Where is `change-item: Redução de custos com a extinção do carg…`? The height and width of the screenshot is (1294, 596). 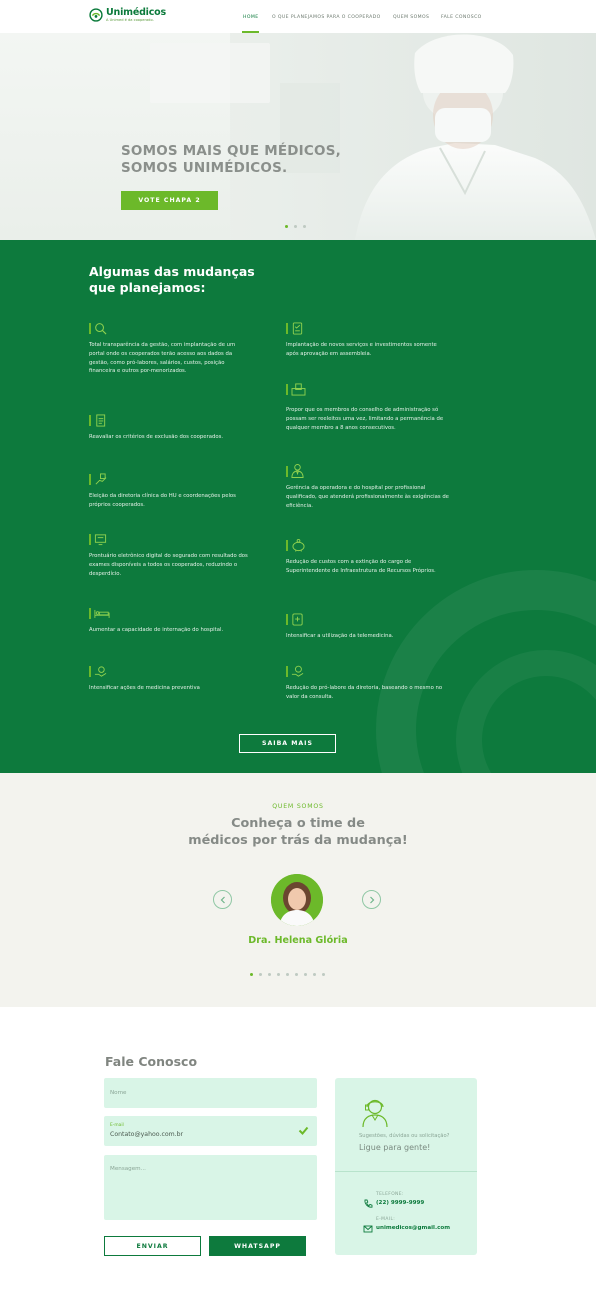 change-item: Redução de custos com a extinção do carg… is located at coordinates (368, 557).